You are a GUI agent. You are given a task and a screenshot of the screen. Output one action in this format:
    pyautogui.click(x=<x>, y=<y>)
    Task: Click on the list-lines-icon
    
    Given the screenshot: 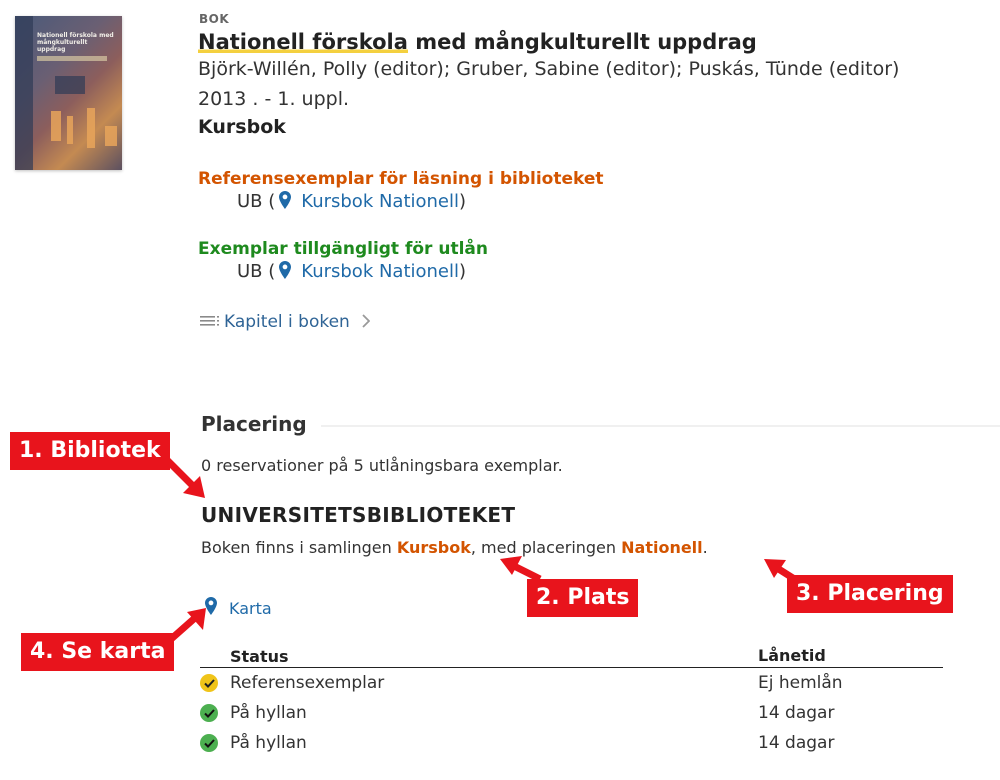 What is the action you would take?
    pyautogui.click(x=211, y=322)
    